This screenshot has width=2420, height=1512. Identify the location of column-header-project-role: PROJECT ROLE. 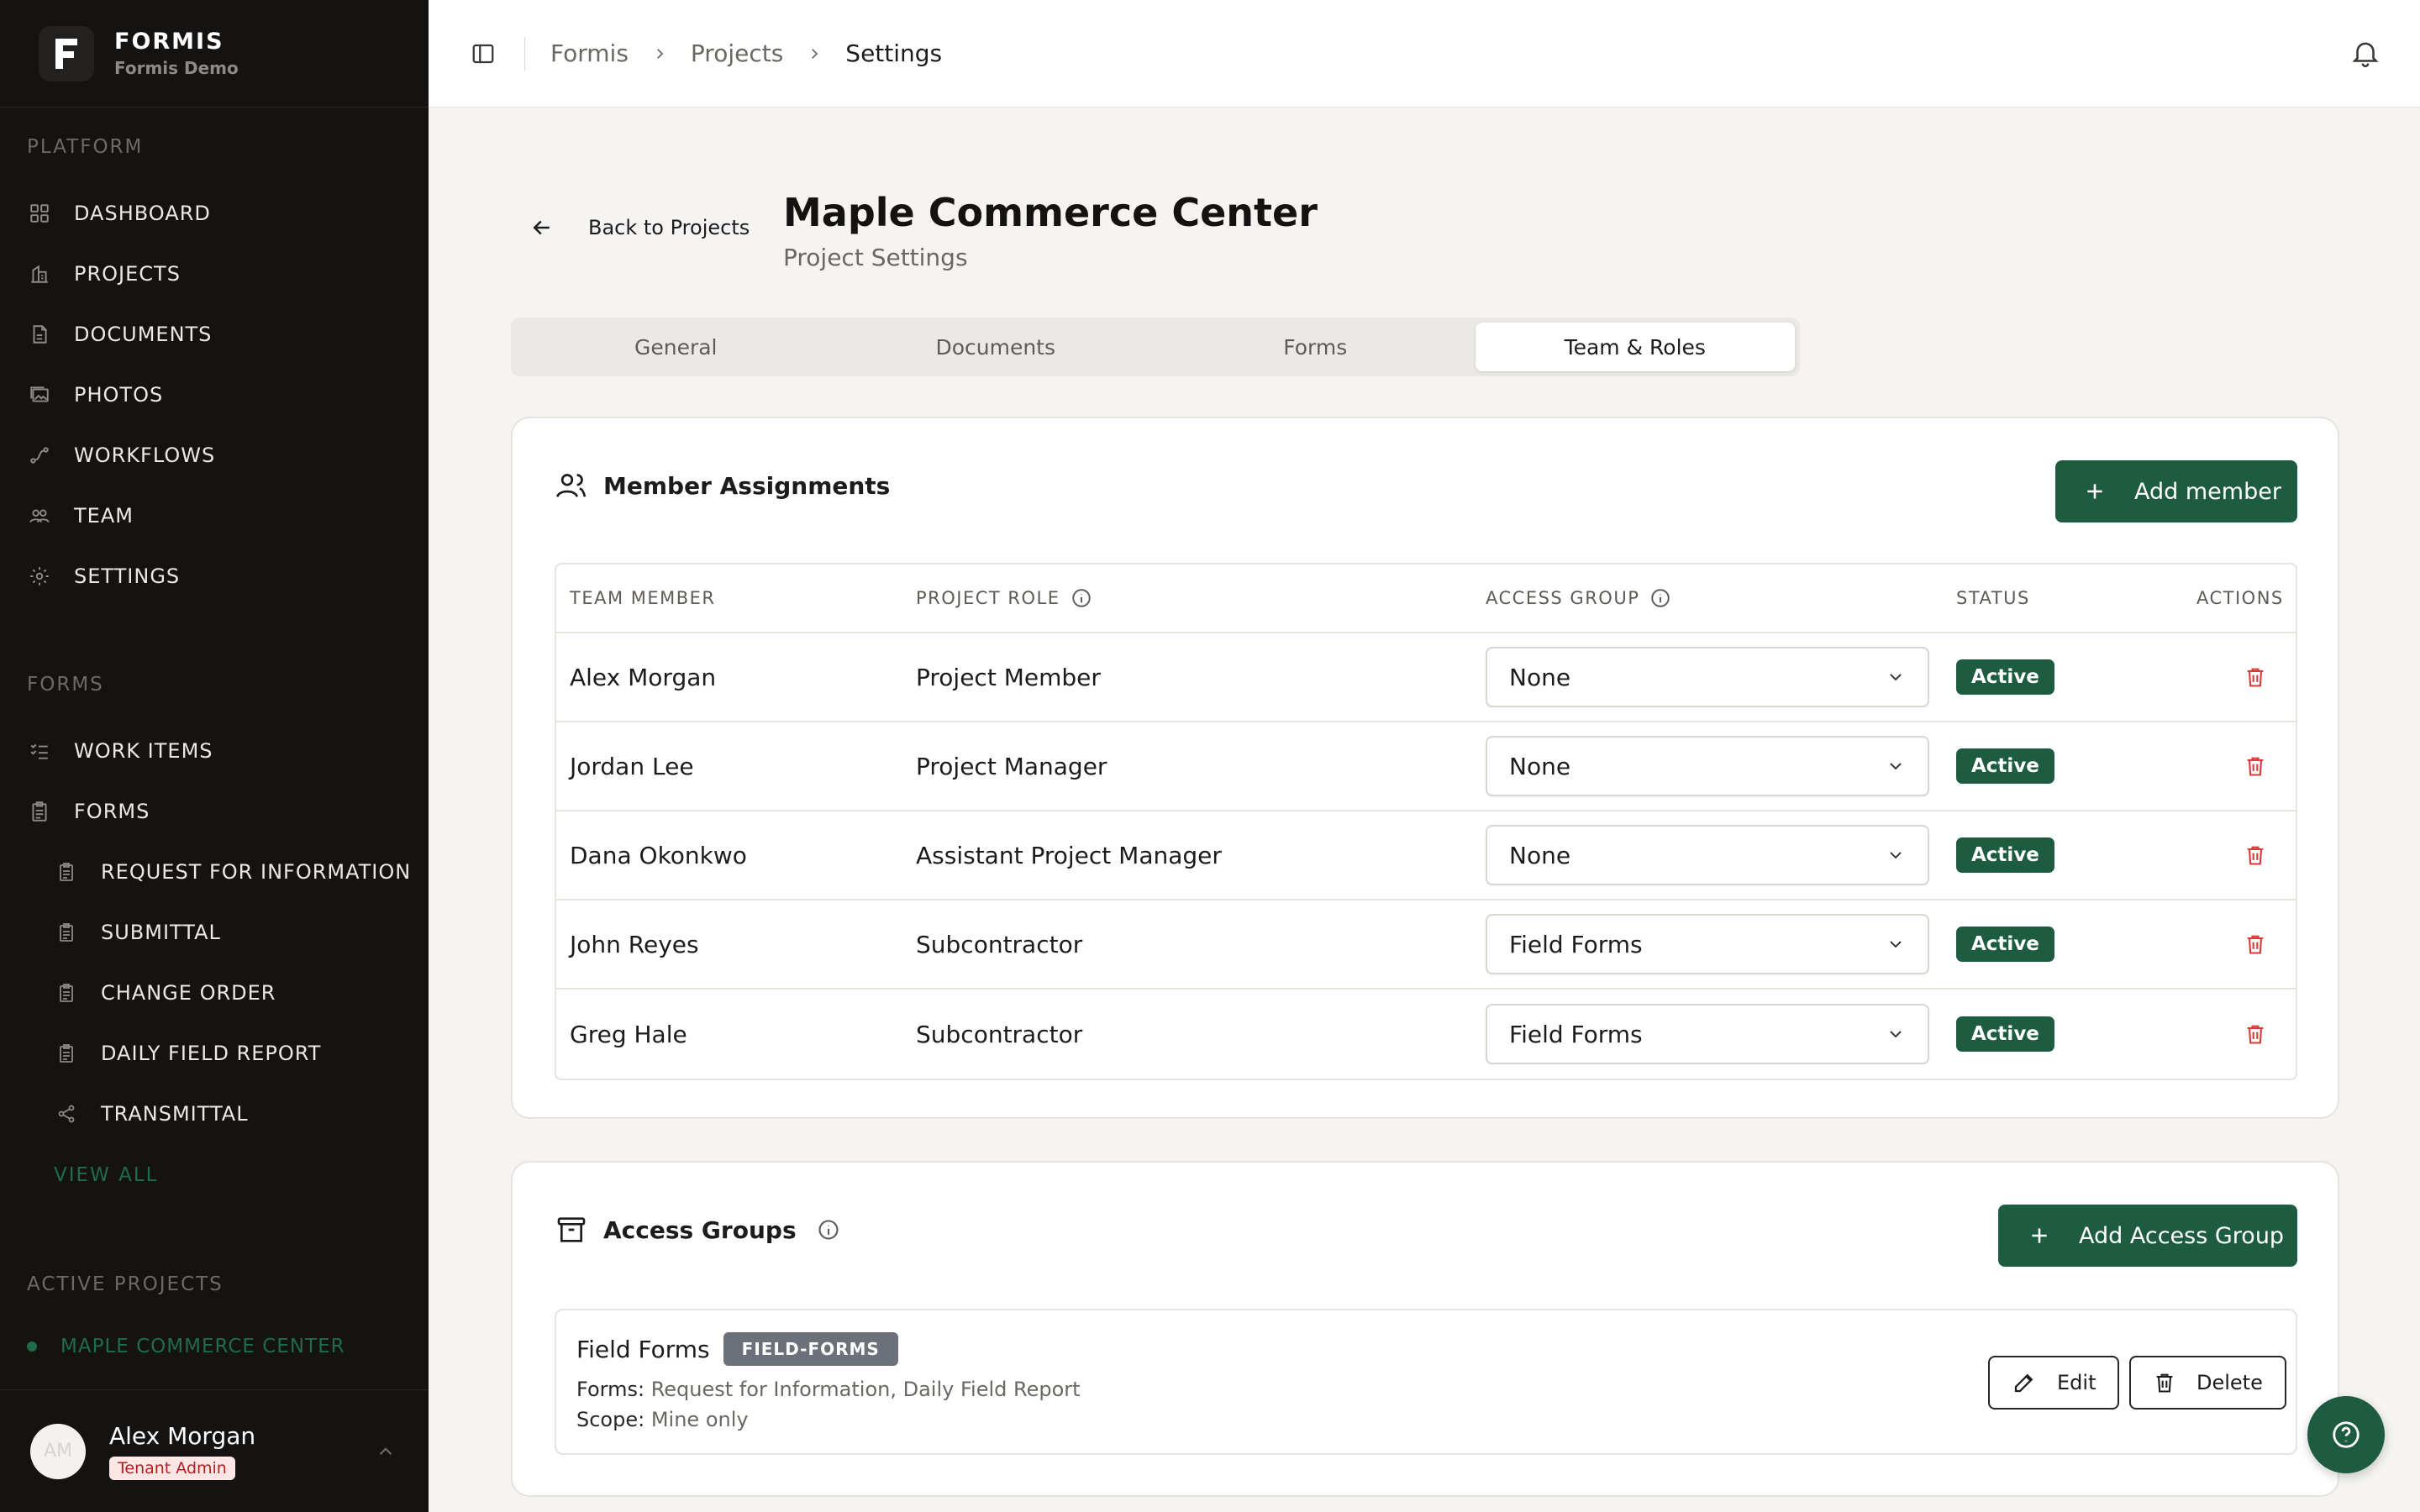
(1004, 598).